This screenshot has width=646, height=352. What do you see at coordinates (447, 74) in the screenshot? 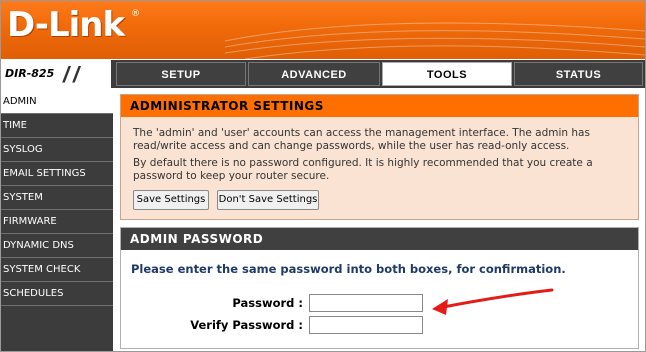
I see `tab-tools: TOOLS` at bounding box center [447, 74].